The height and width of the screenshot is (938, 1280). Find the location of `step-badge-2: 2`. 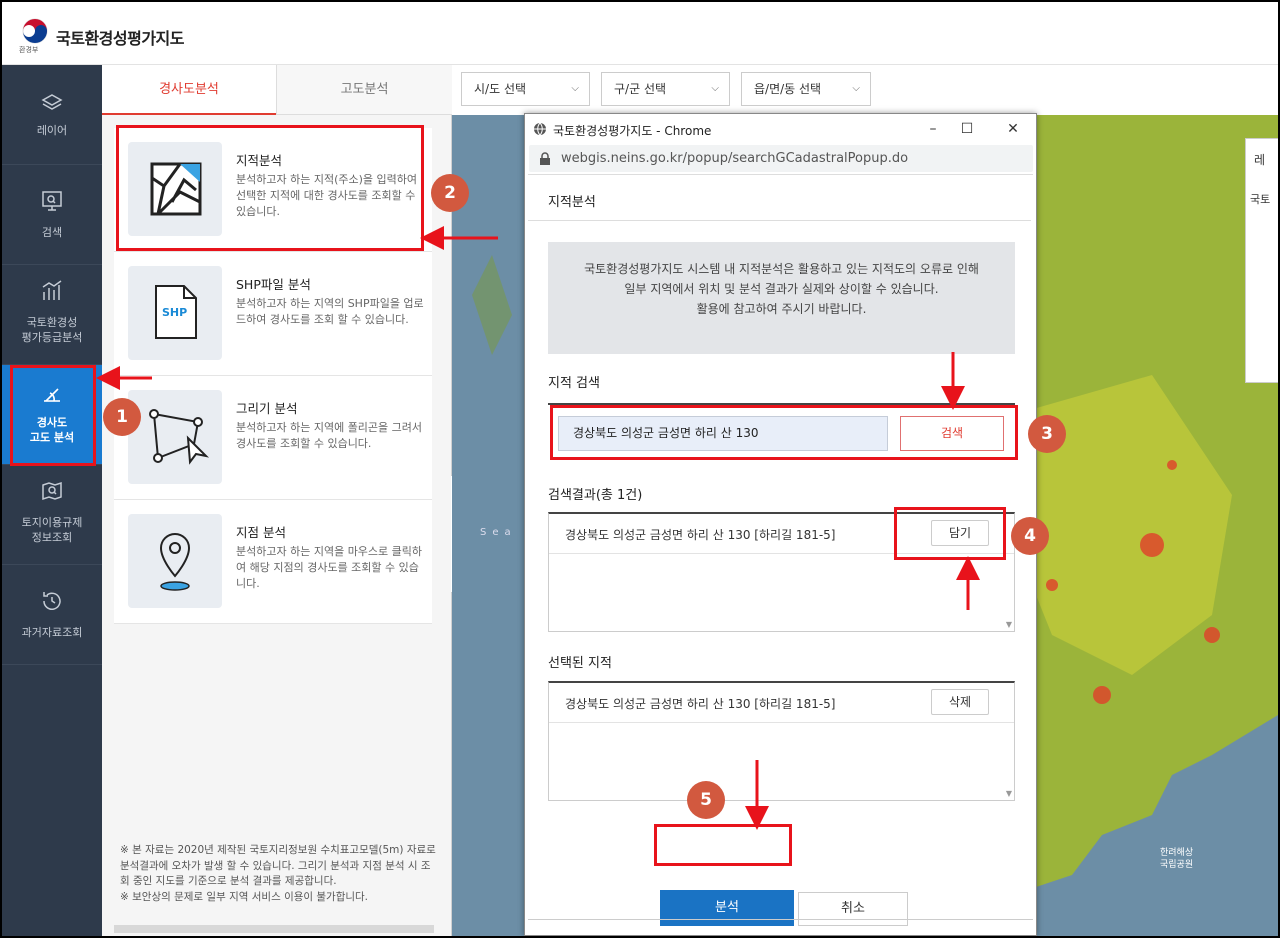

step-badge-2: 2 is located at coordinates (450, 193).